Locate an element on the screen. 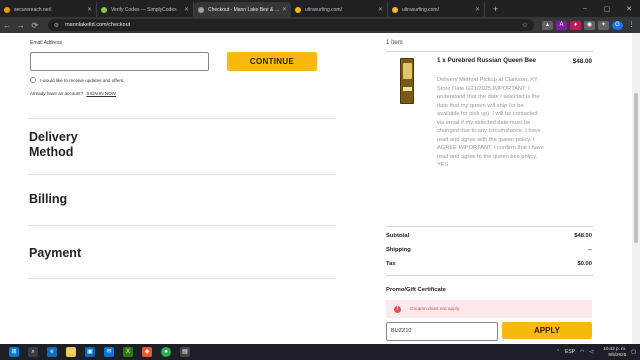  scrollbar-thumb is located at coordinates (636, 168).